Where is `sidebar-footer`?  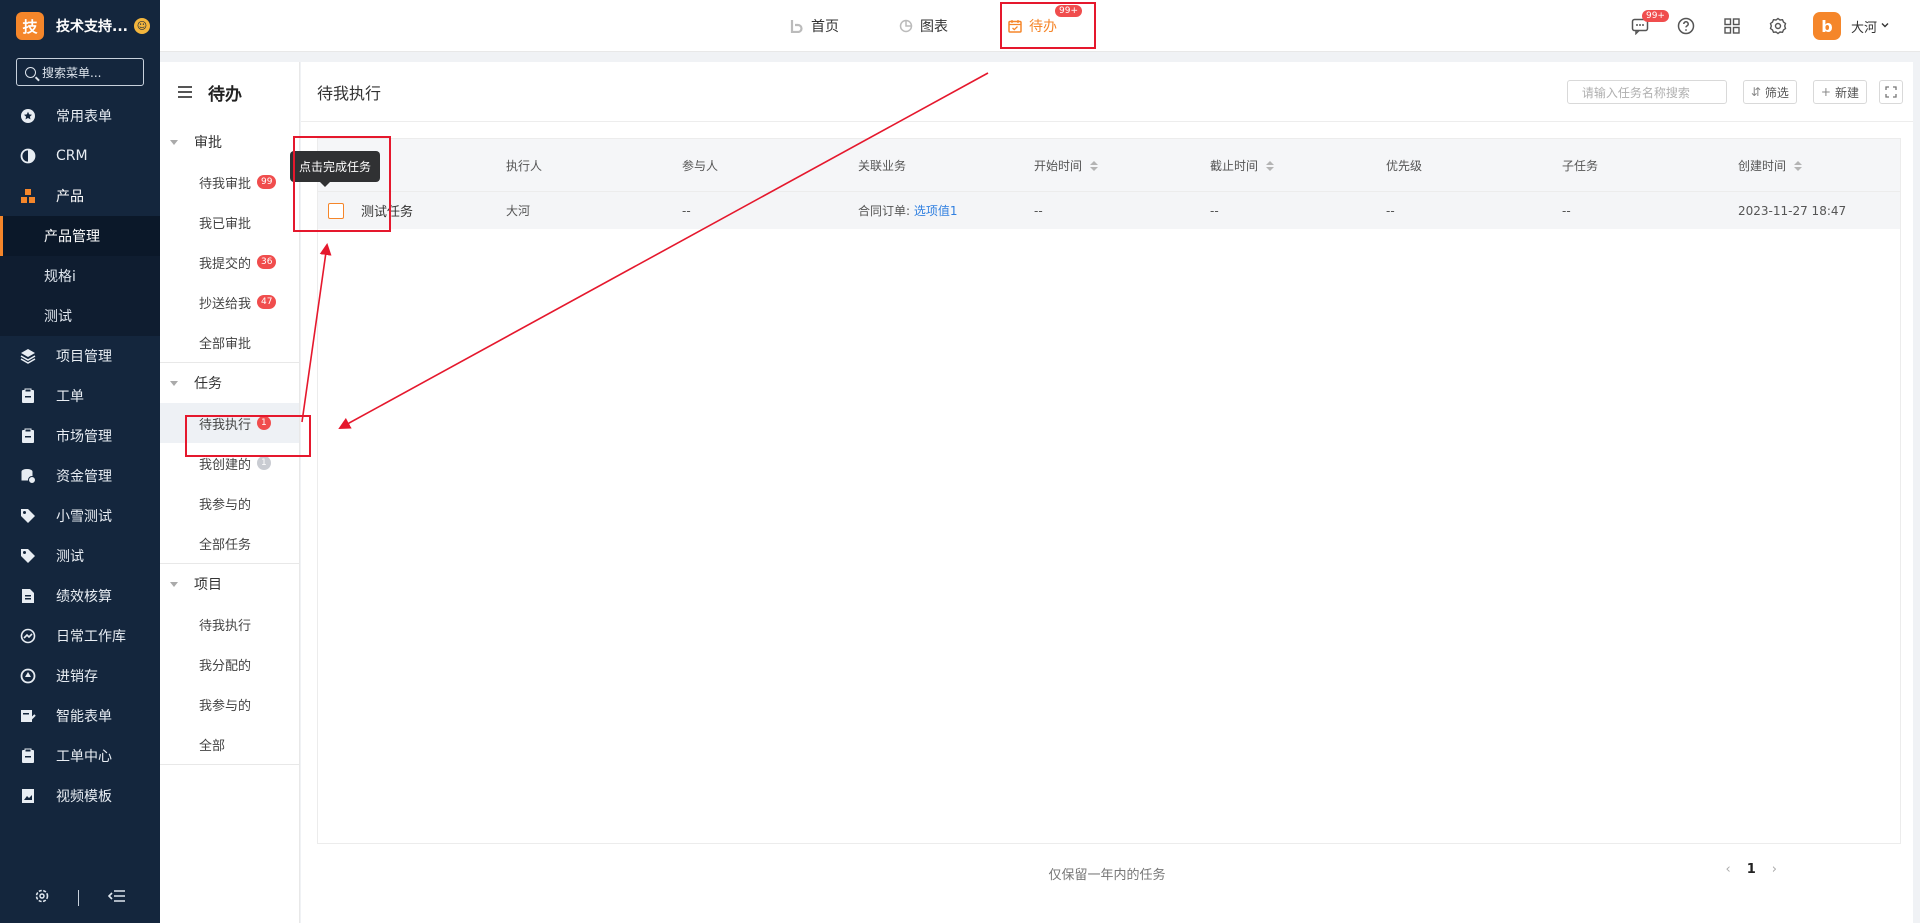 sidebar-footer is located at coordinates (80, 898).